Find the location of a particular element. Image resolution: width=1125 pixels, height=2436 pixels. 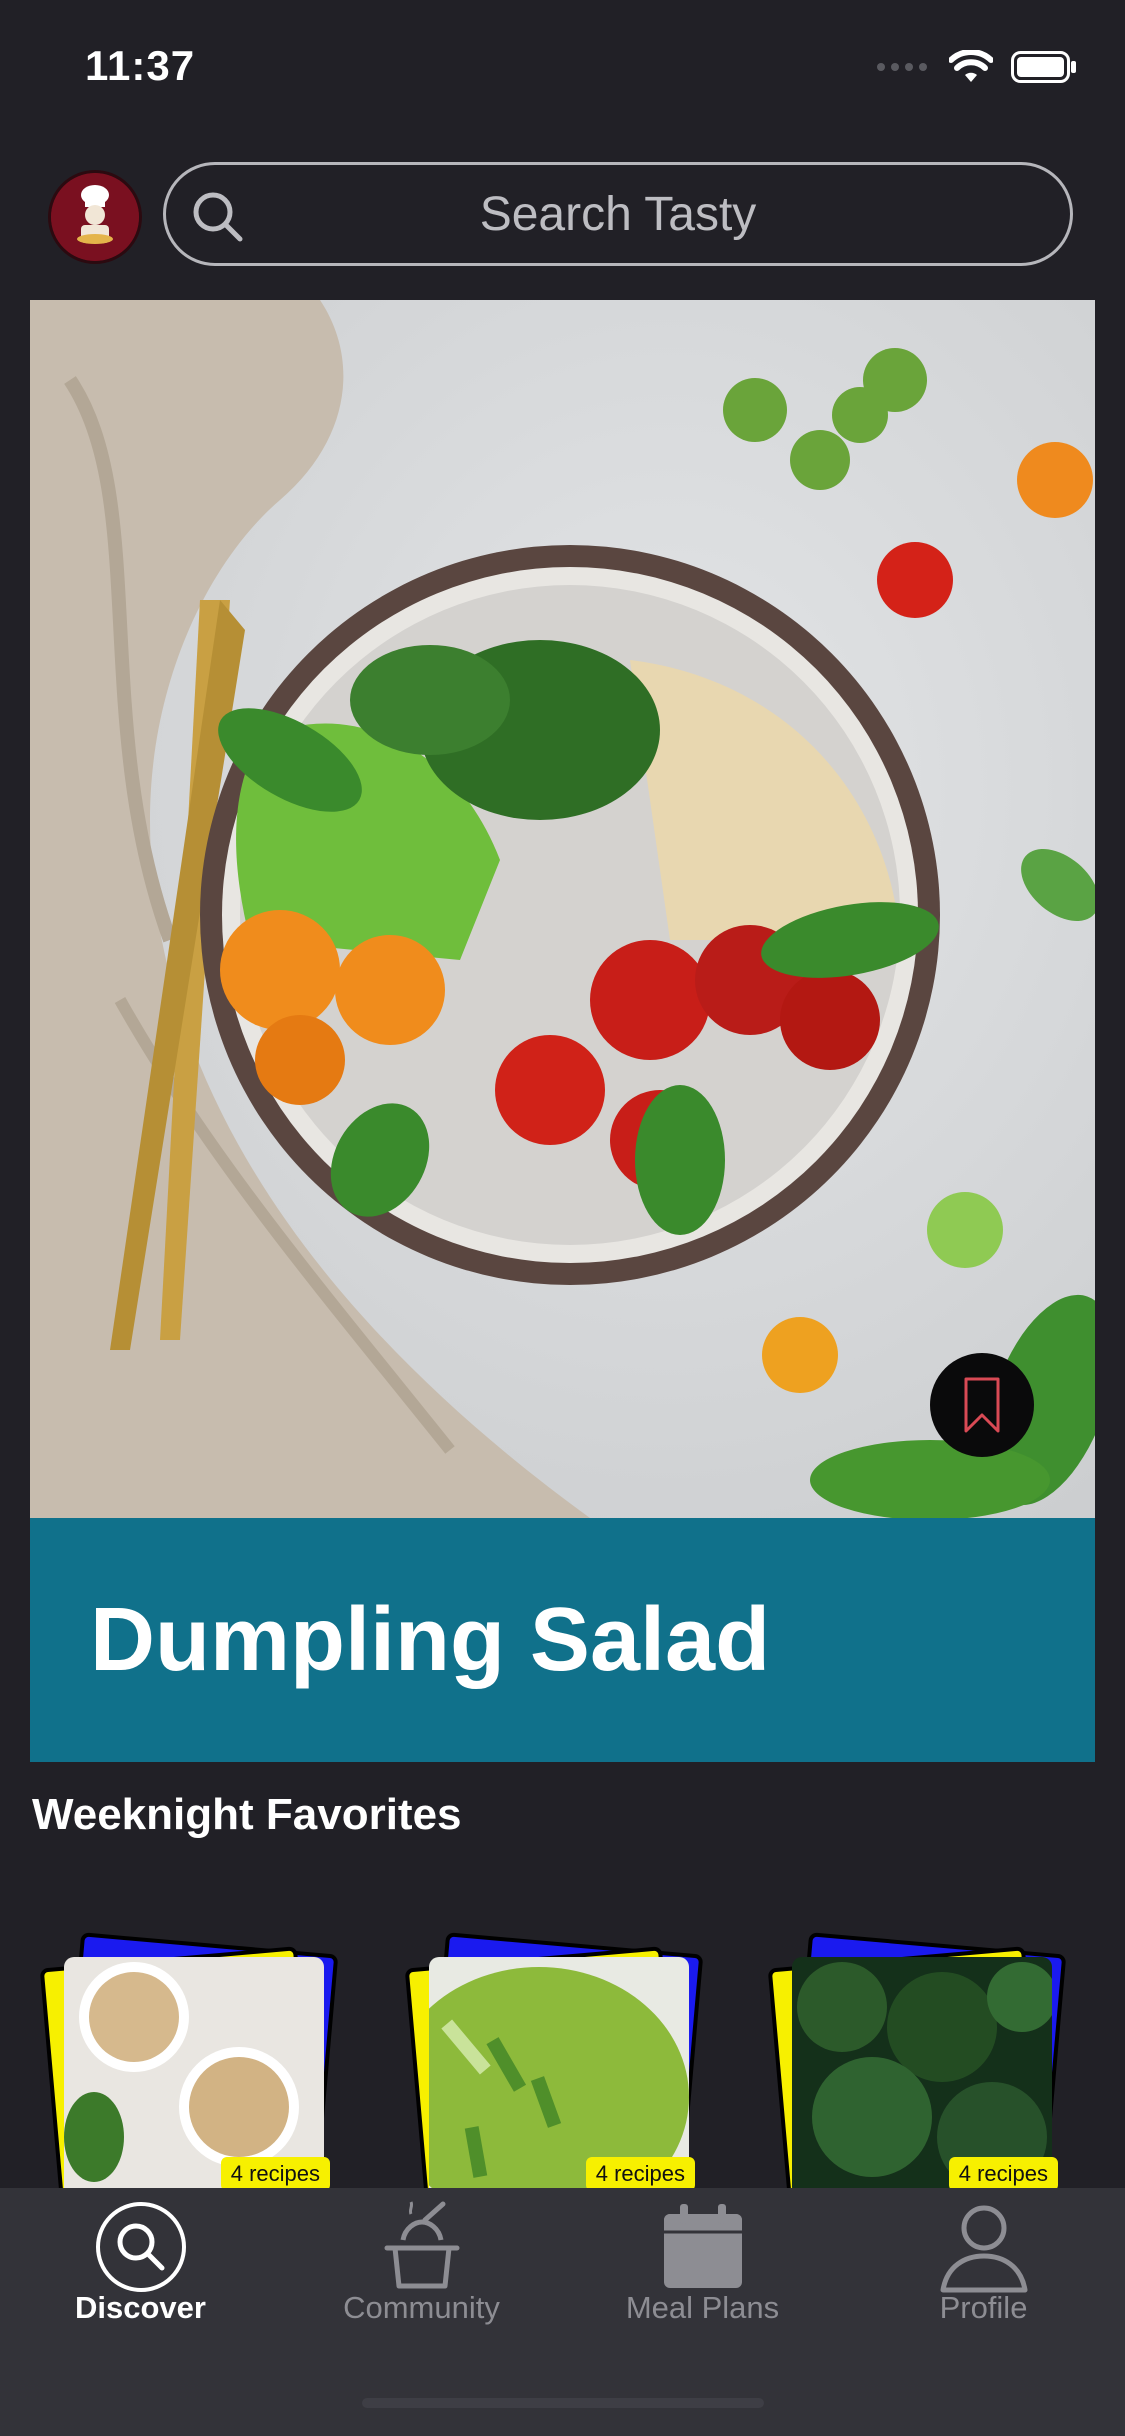

tab-label: Community is located at coordinates (421, 2307).